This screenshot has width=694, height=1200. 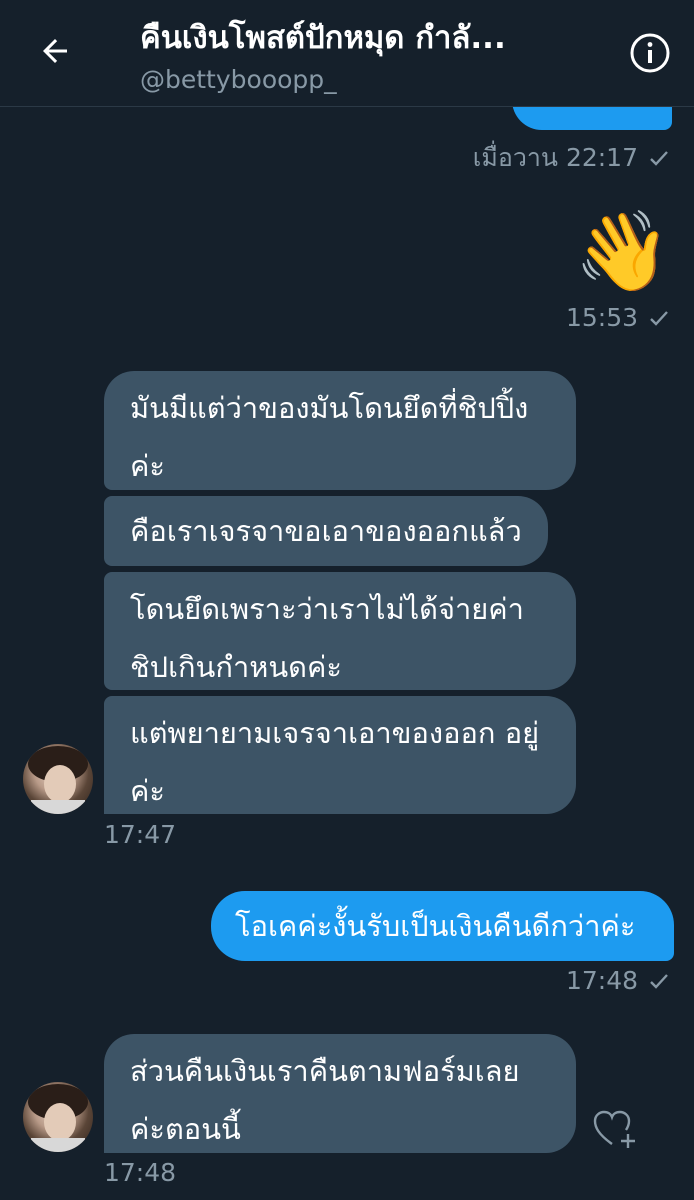 I want to click on incoming-message-bubble: คือเราเจรจาขอเอาของออกแล้ว, so click(x=326, y=531).